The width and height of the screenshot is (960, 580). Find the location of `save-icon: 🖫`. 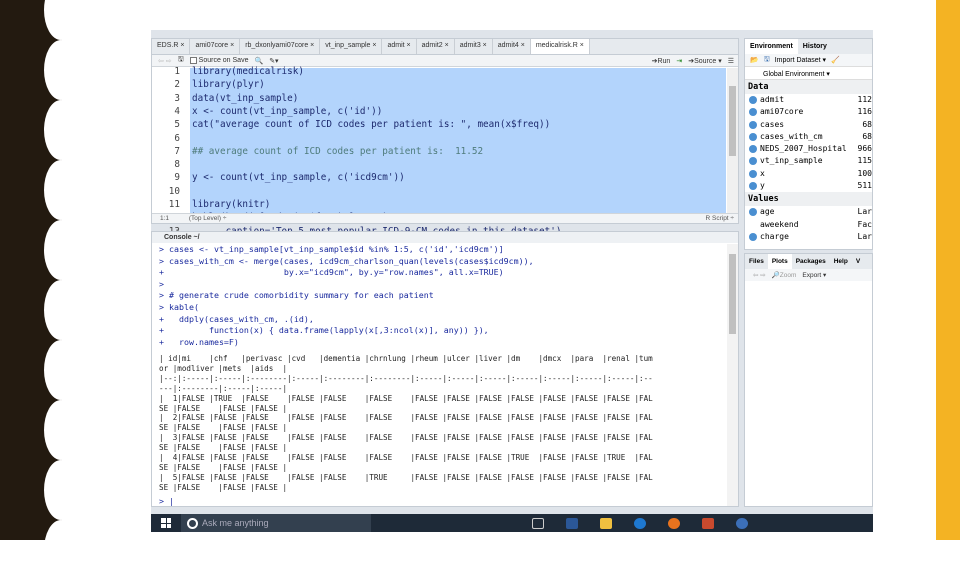

save-icon: 🖫 is located at coordinates (767, 60).